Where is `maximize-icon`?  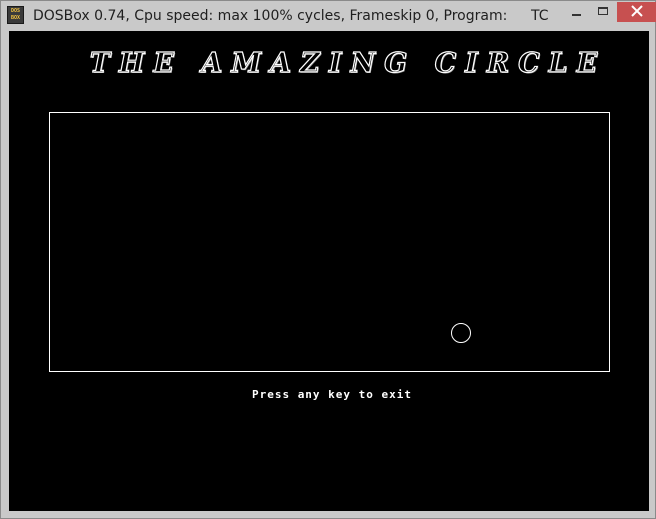 maximize-icon is located at coordinates (603, 11).